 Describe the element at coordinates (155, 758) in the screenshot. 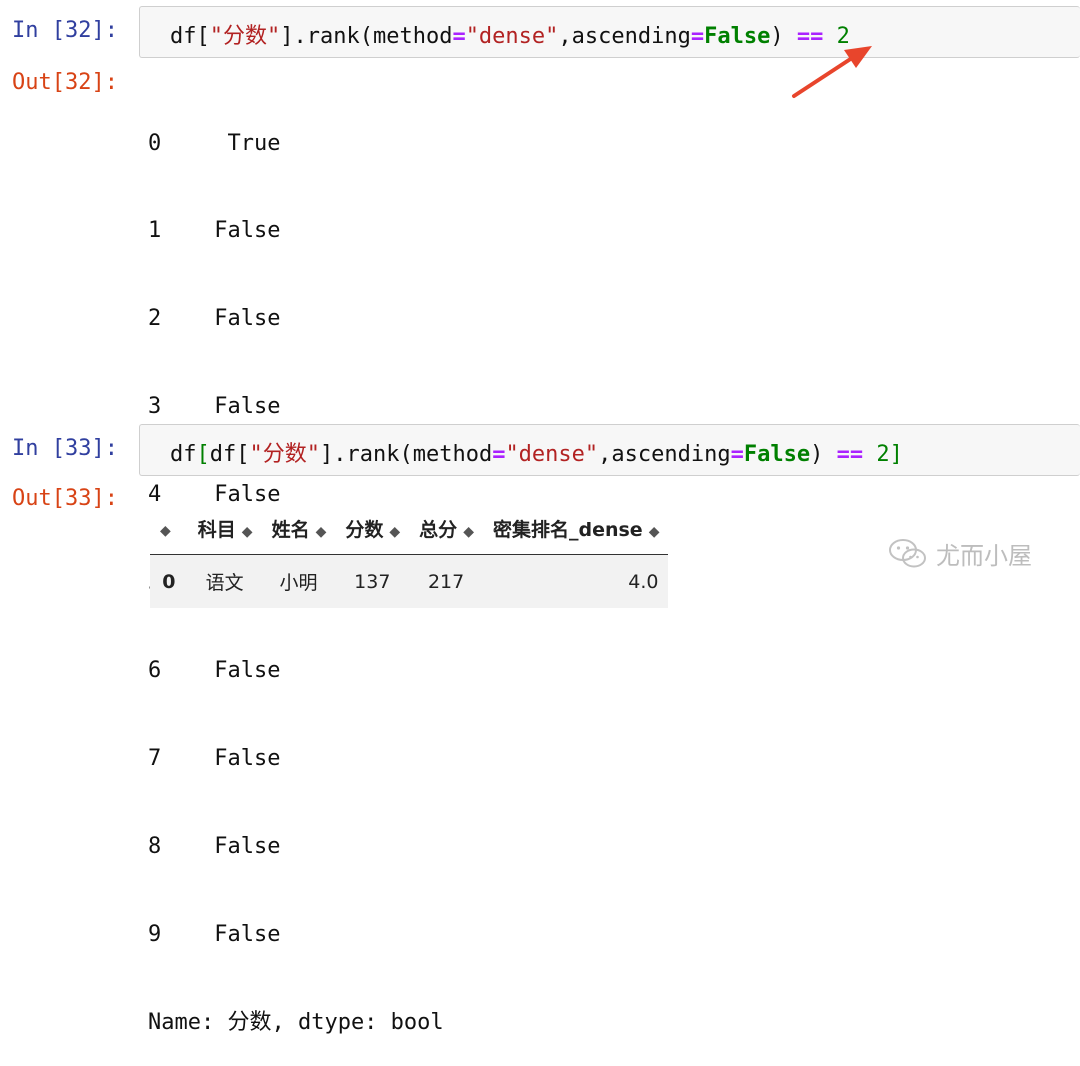

I see `row-index: 7` at that location.